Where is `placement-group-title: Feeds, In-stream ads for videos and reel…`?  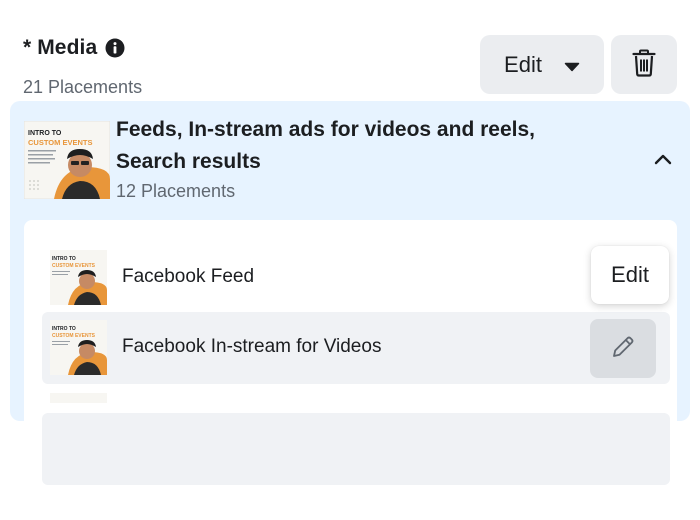 placement-group-title: Feeds, In-stream ads for videos and reel… is located at coordinates (325, 145).